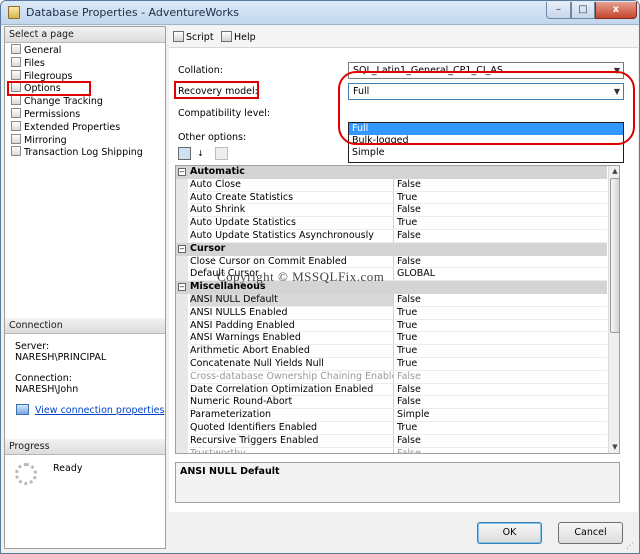 Image resolution: width=640 pixels, height=554 pixels. Describe the element at coordinates (501, 275) in the screenshot. I see `property-value: GLOBAL` at that location.